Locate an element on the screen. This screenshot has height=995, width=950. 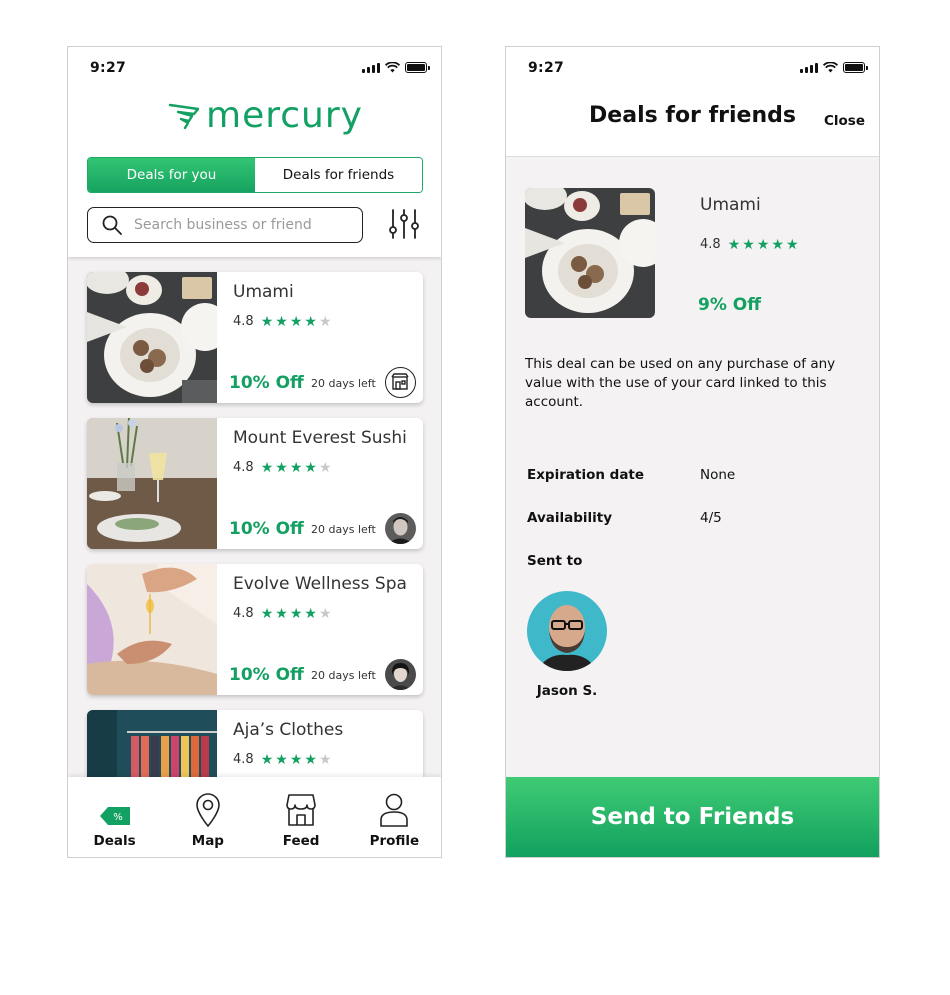
tab-deals-for-friends: Deals for friends is located at coordinates (338, 175).